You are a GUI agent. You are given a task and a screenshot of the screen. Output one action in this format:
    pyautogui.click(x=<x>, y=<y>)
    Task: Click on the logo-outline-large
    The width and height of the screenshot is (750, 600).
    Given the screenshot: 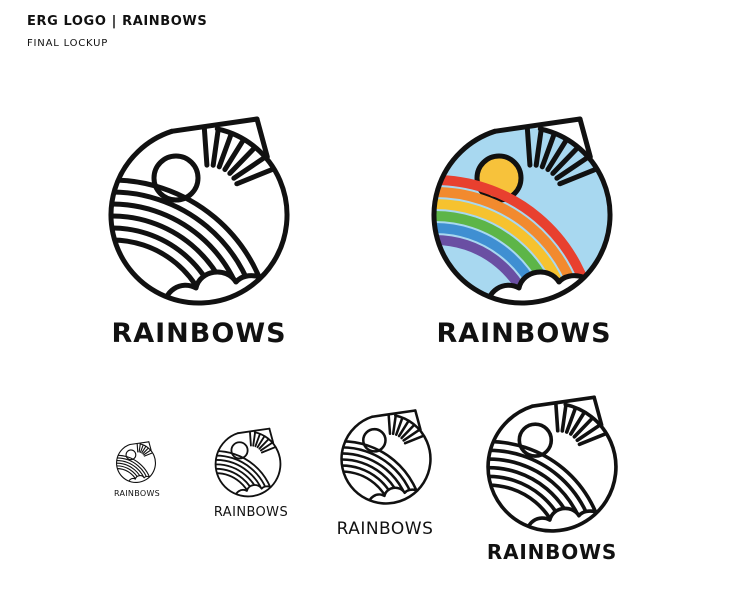 What is the action you would take?
    pyautogui.click(x=199, y=213)
    